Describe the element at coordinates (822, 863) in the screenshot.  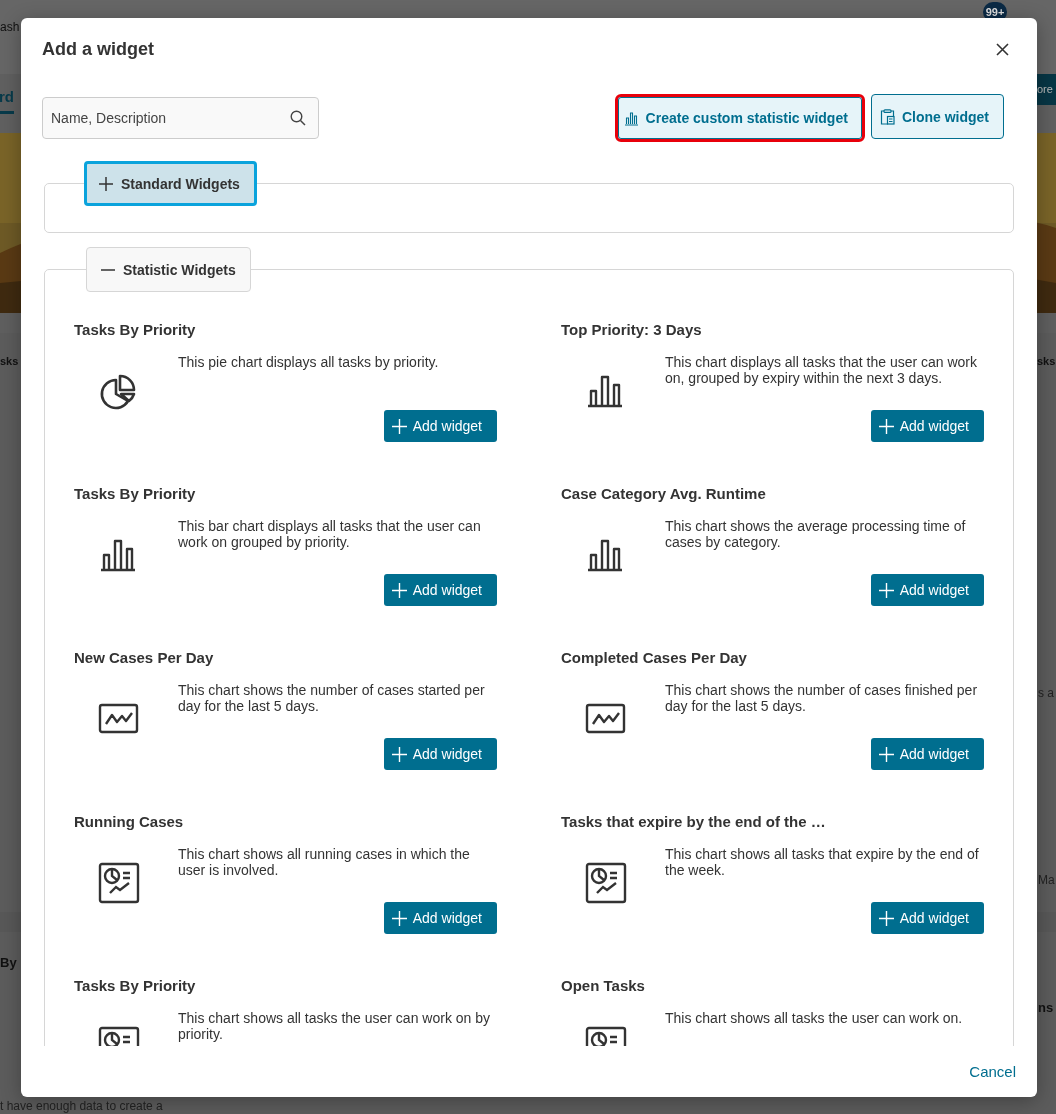
I see `widget-description: This chart shows all tasks that expire by the end of the week.` at that location.